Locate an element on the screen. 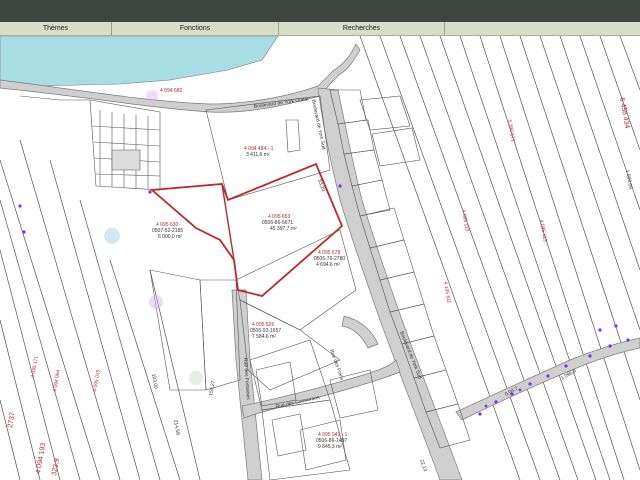 The height and width of the screenshot is (480, 640). svg-text: 4 094 680 is located at coordinates (171, 91).